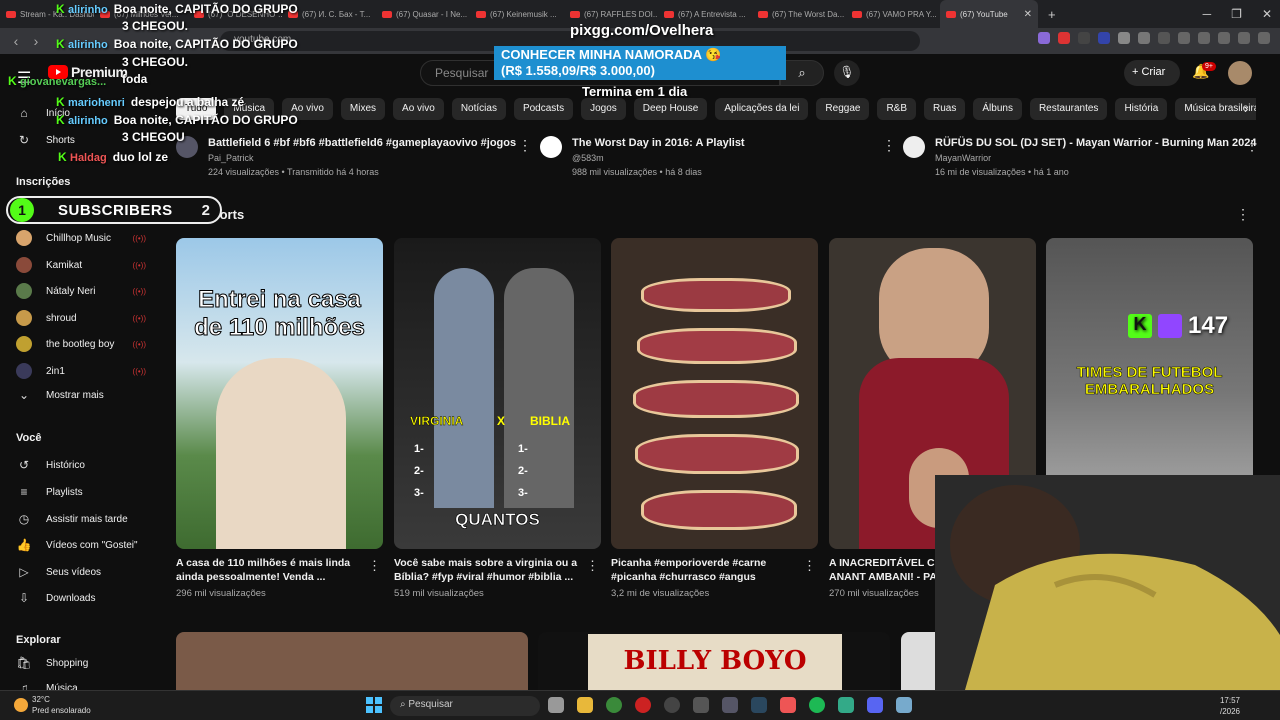 Image resolution: width=1280 pixels, height=720 pixels. I want to click on steam-icon, so click(759, 705).